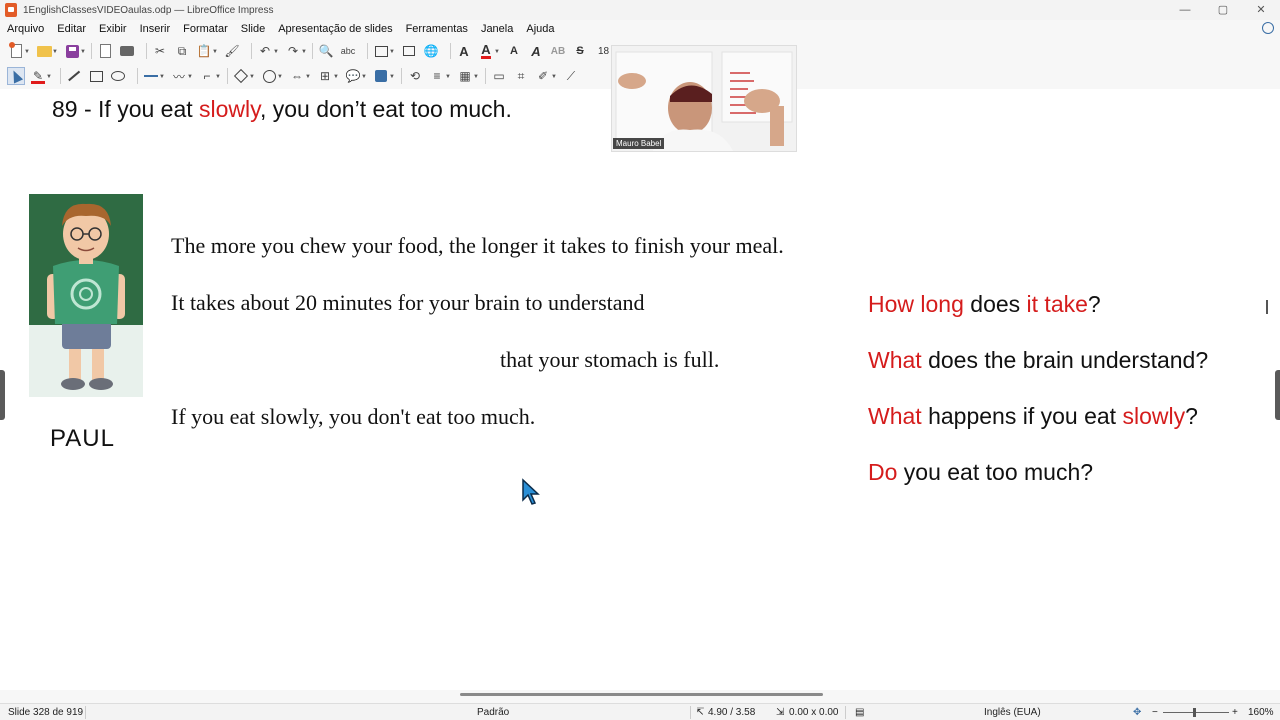  Describe the element at coordinates (300, 76) in the screenshot. I see `block-arrows-icon: ⇔ ▼` at that location.